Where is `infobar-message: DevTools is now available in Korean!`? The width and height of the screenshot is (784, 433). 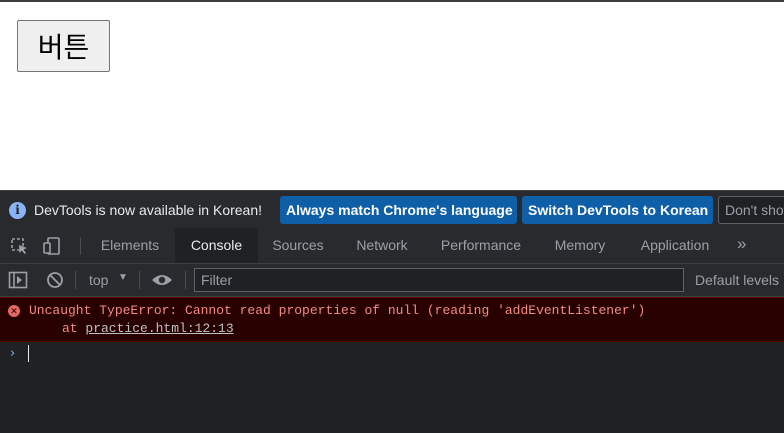
infobar-message: DevTools is now available in Korean! is located at coordinates (148, 210).